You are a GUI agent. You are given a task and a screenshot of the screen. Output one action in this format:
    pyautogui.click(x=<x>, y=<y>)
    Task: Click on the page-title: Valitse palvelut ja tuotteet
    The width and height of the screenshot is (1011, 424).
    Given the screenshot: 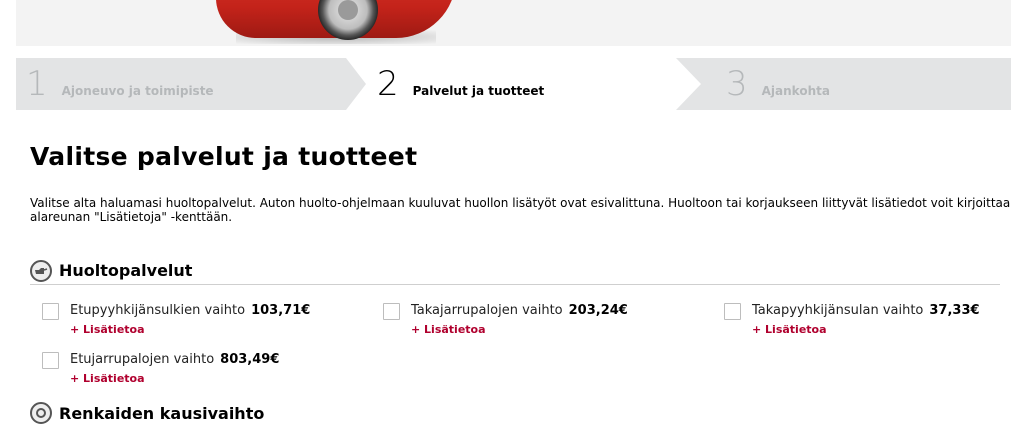 What is the action you would take?
    pyautogui.click(x=224, y=156)
    